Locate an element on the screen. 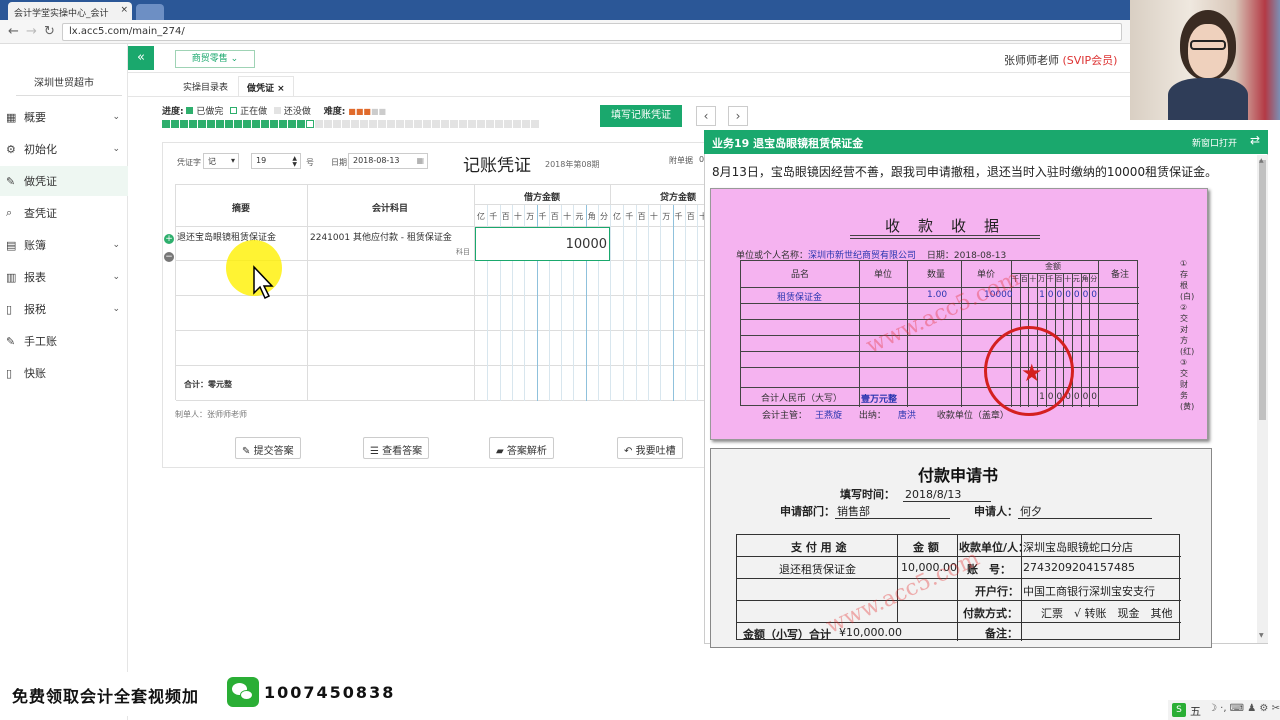 The image size is (1280, 720). sidebar-item-label: 做凭证 is located at coordinates (40, 181).